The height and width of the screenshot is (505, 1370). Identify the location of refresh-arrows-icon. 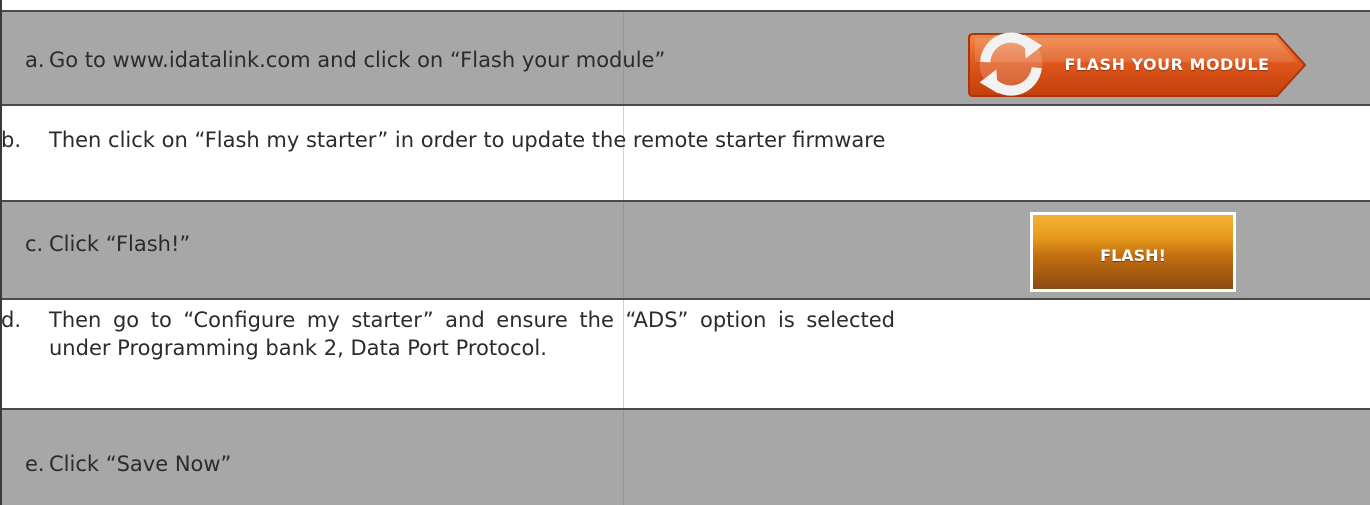
(1011, 64).